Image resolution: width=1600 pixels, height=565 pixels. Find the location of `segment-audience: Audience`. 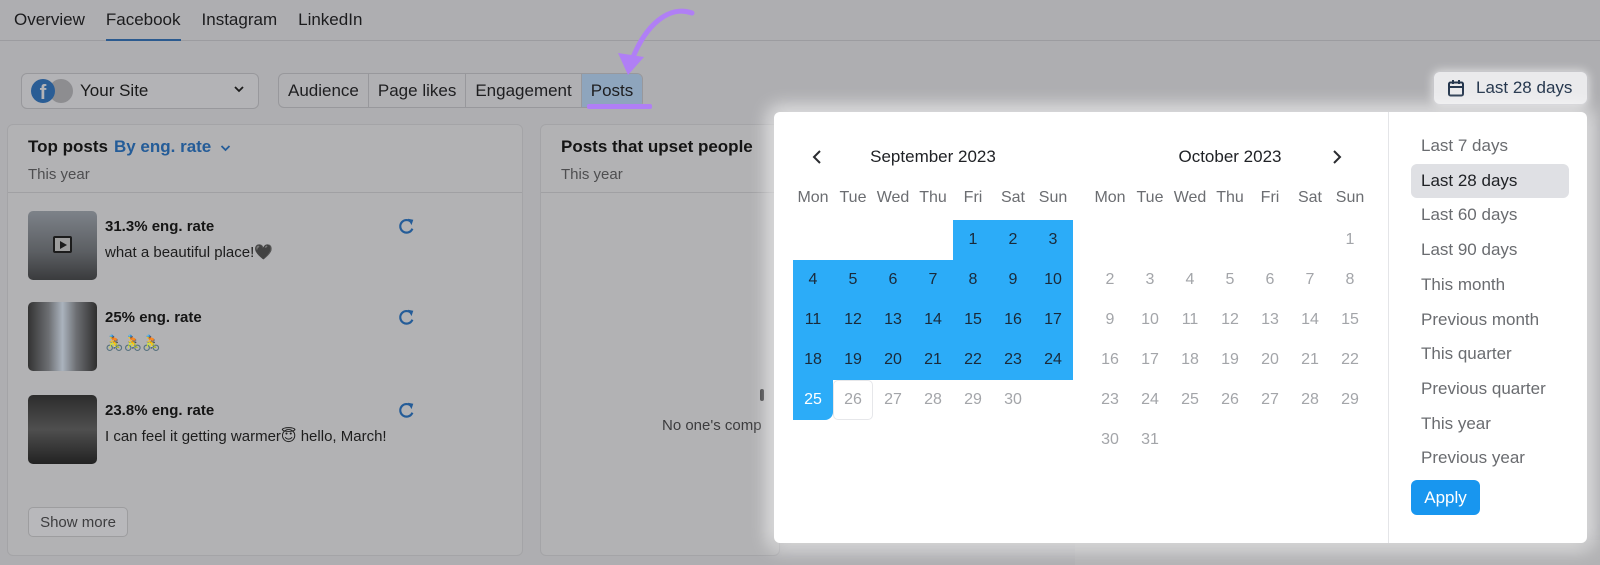

segment-audience: Audience is located at coordinates (324, 90).